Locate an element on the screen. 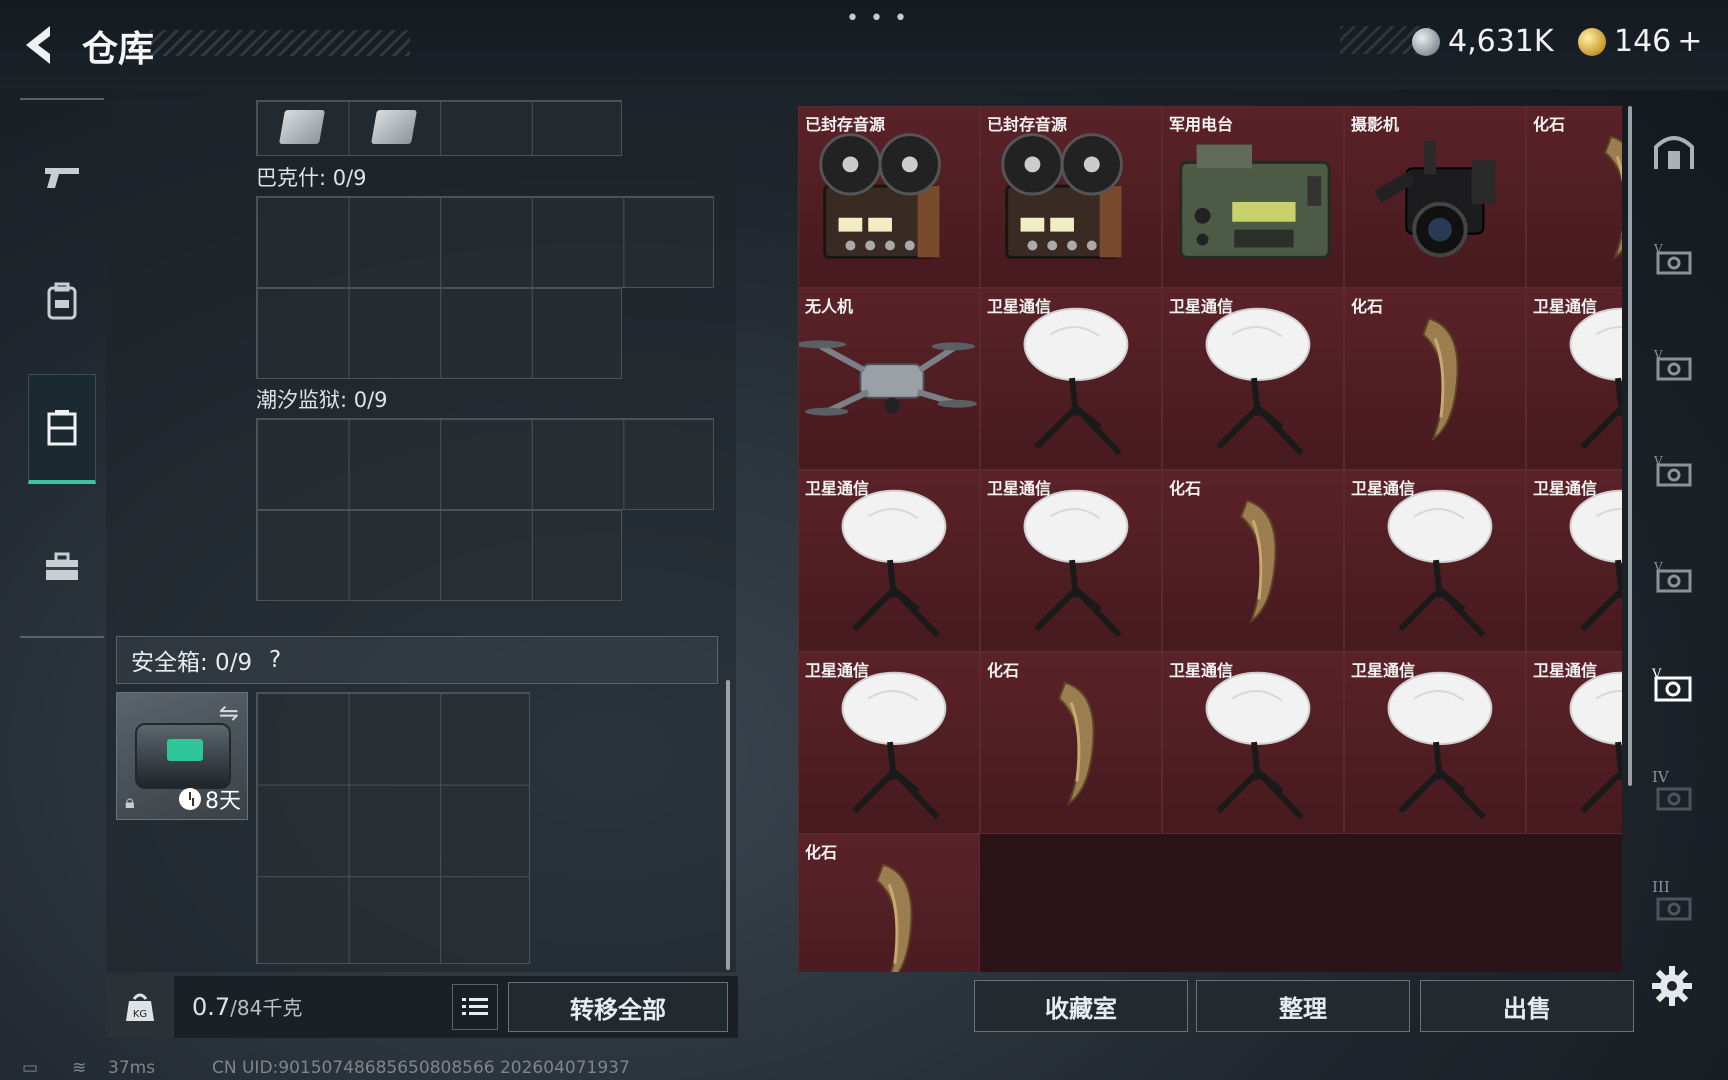 The width and height of the screenshot is (1728, 1080). grid-tide-row2 is located at coordinates (439, 555).